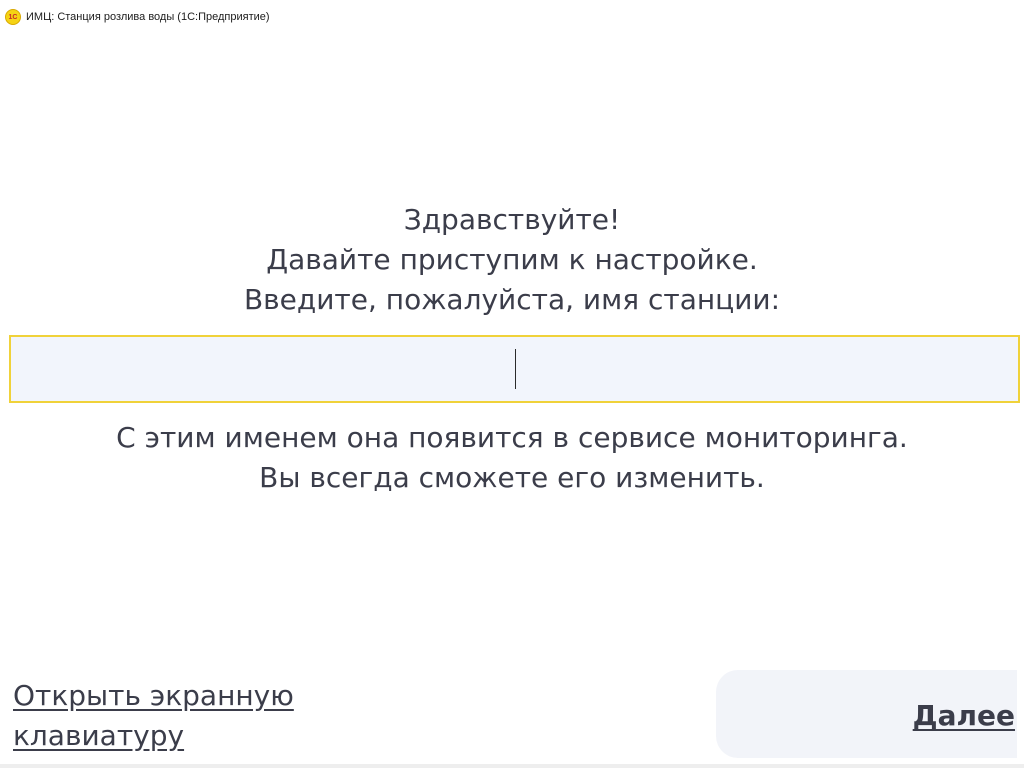  Describe the element at coordinates (512, 766) in the screenshot. I see `bottom-edge` at that location.